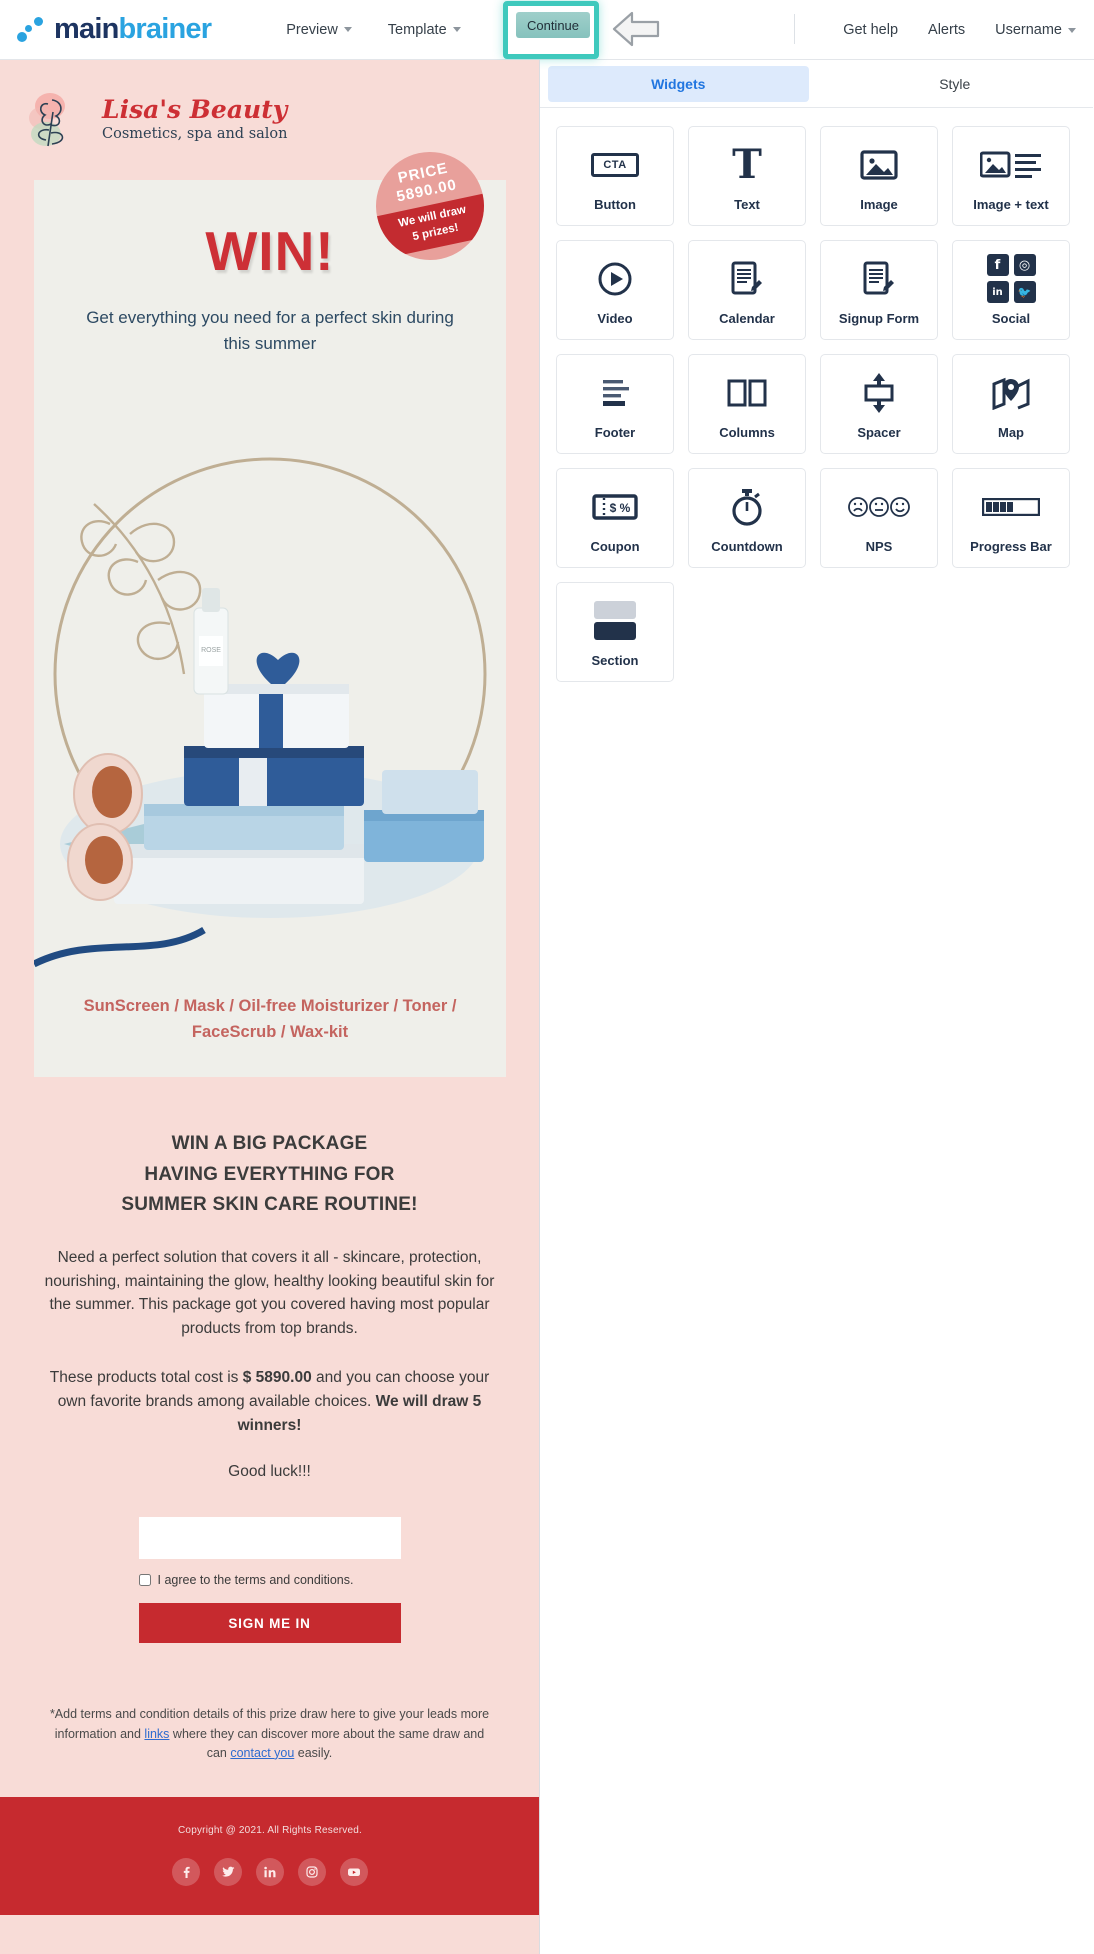  What do you see at coordinates (313, 1752) in the screenshot?
I see `terms-part-3: easily.` at bounding box center [313, 1752].